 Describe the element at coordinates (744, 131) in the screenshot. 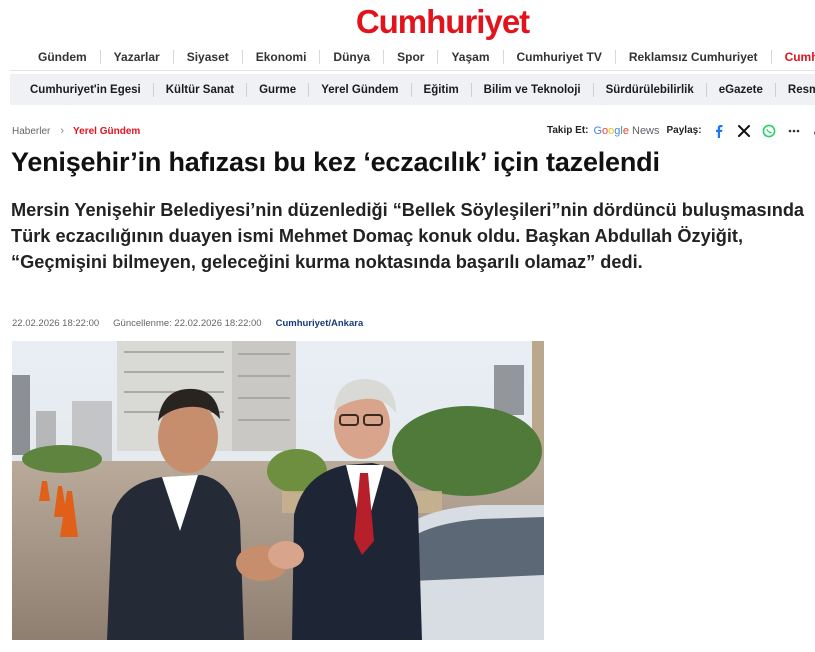

I see `x-icon` at that location.